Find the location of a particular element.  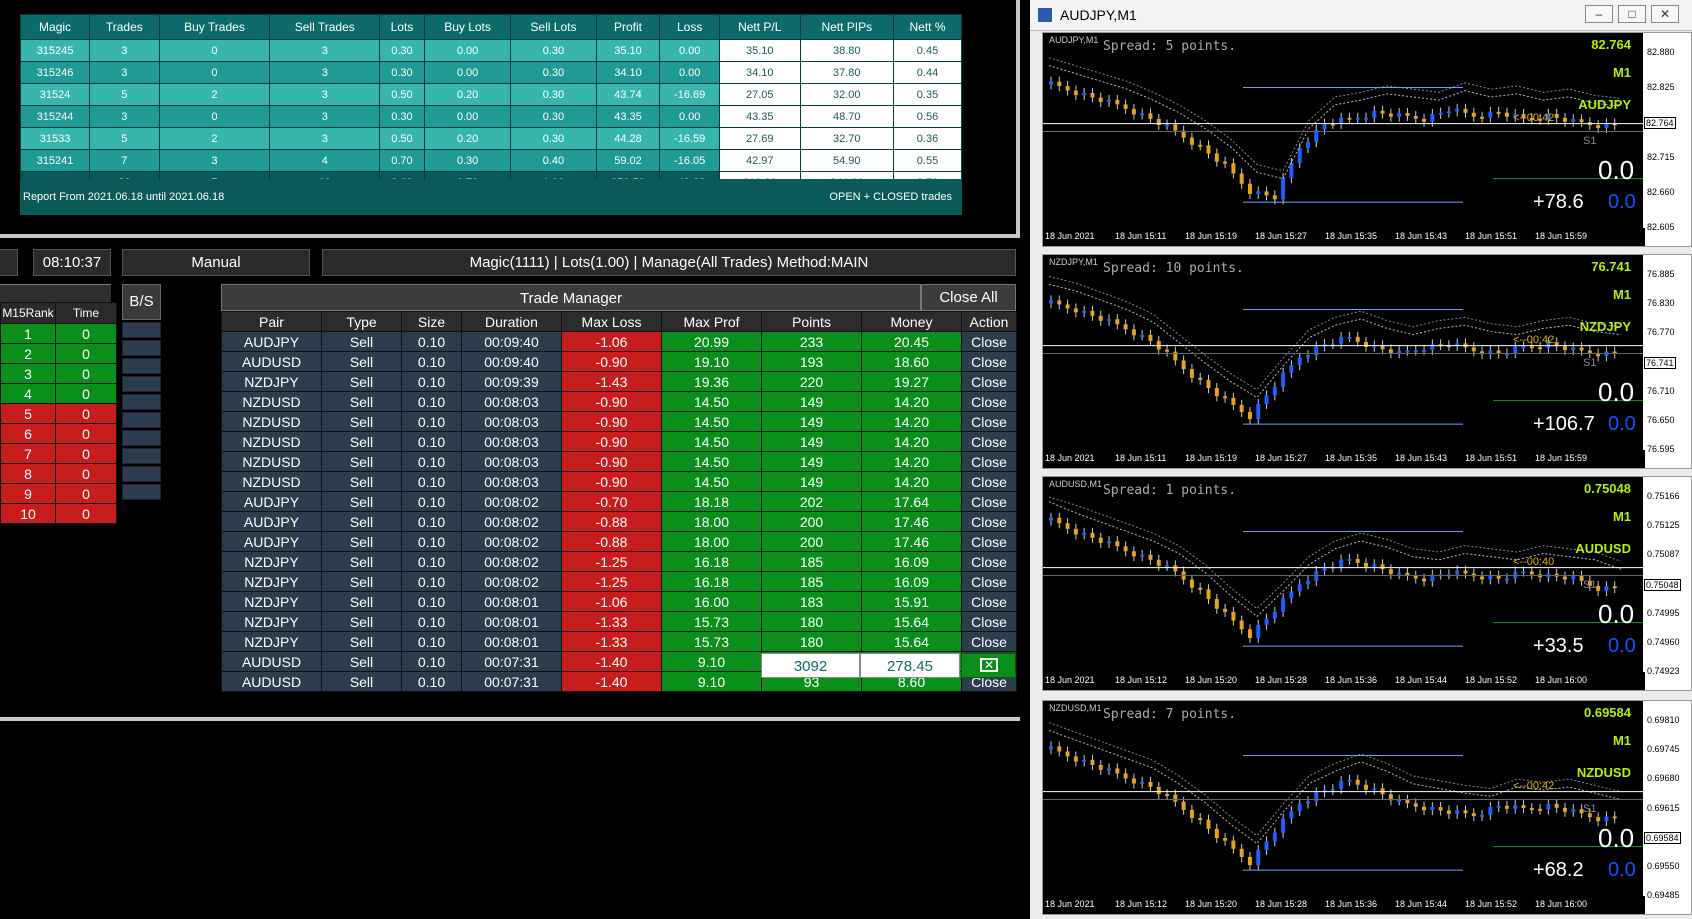

report-cell: 0.55 is located at coordinates (927, 160).